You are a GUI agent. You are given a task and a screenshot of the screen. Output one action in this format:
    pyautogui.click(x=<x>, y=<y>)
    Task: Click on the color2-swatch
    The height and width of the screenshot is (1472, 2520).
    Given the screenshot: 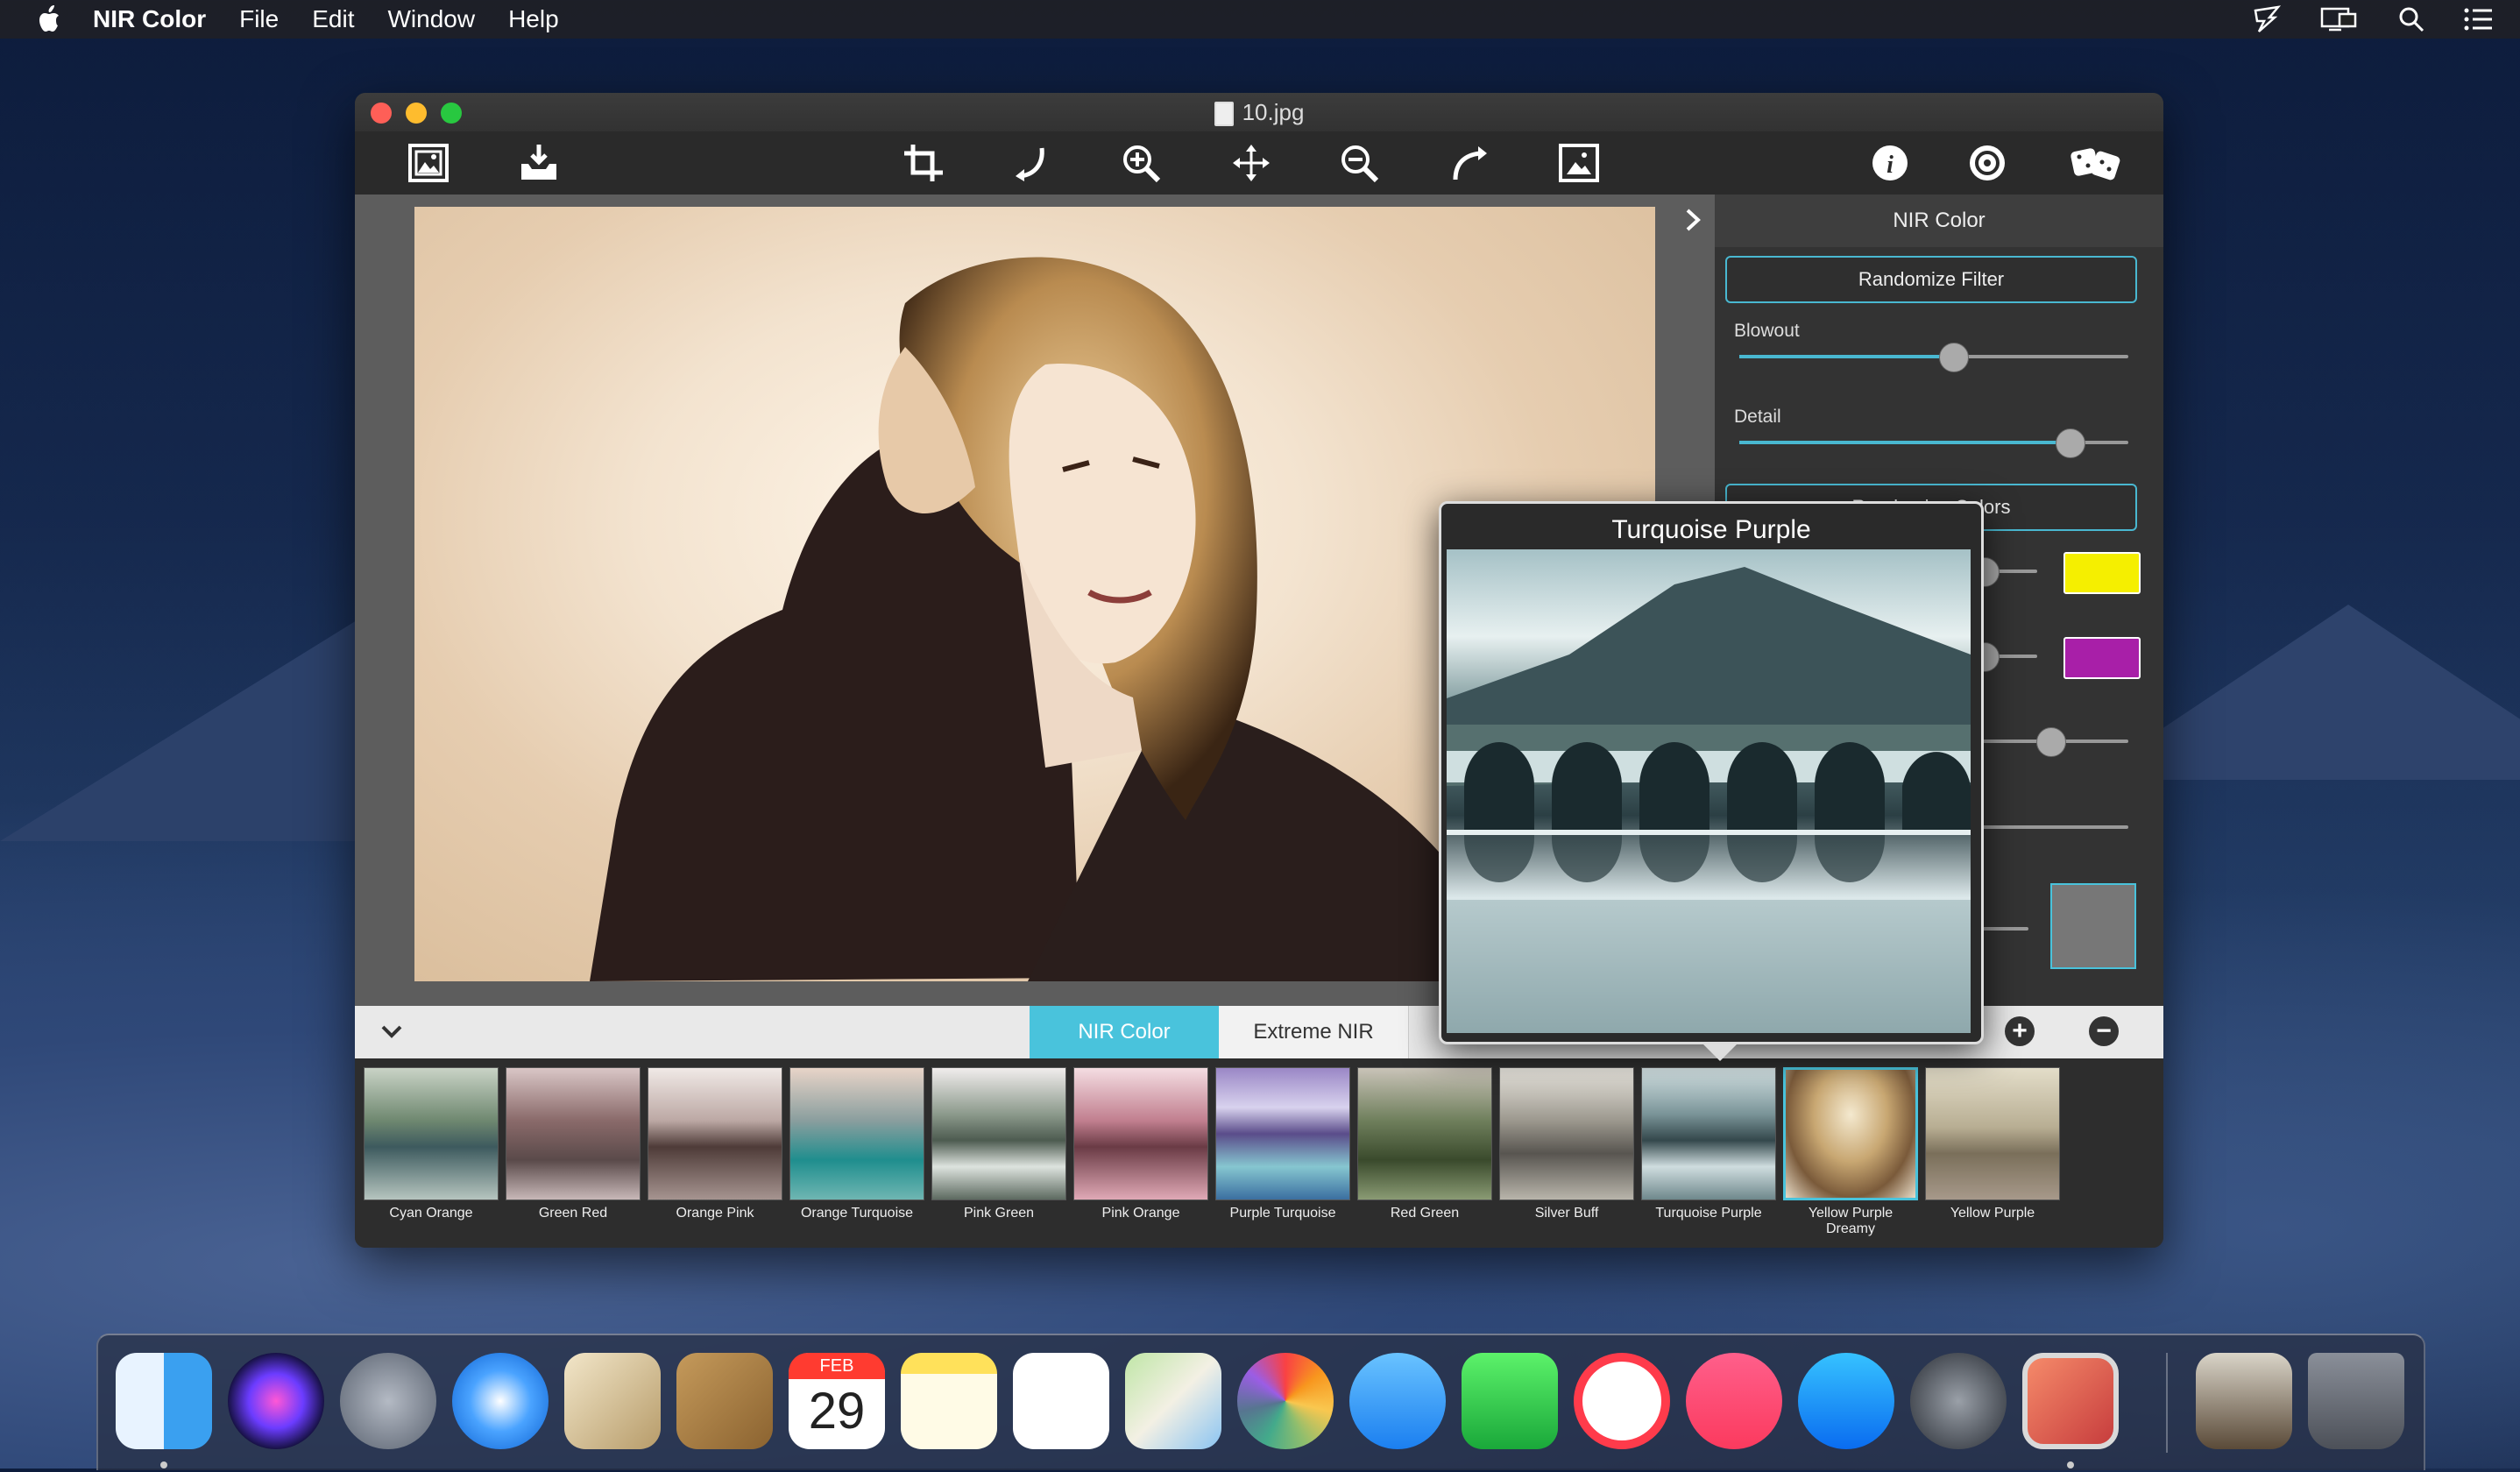 What is the action you would take?
    pyautogui.click(x=2102, y=658)
    